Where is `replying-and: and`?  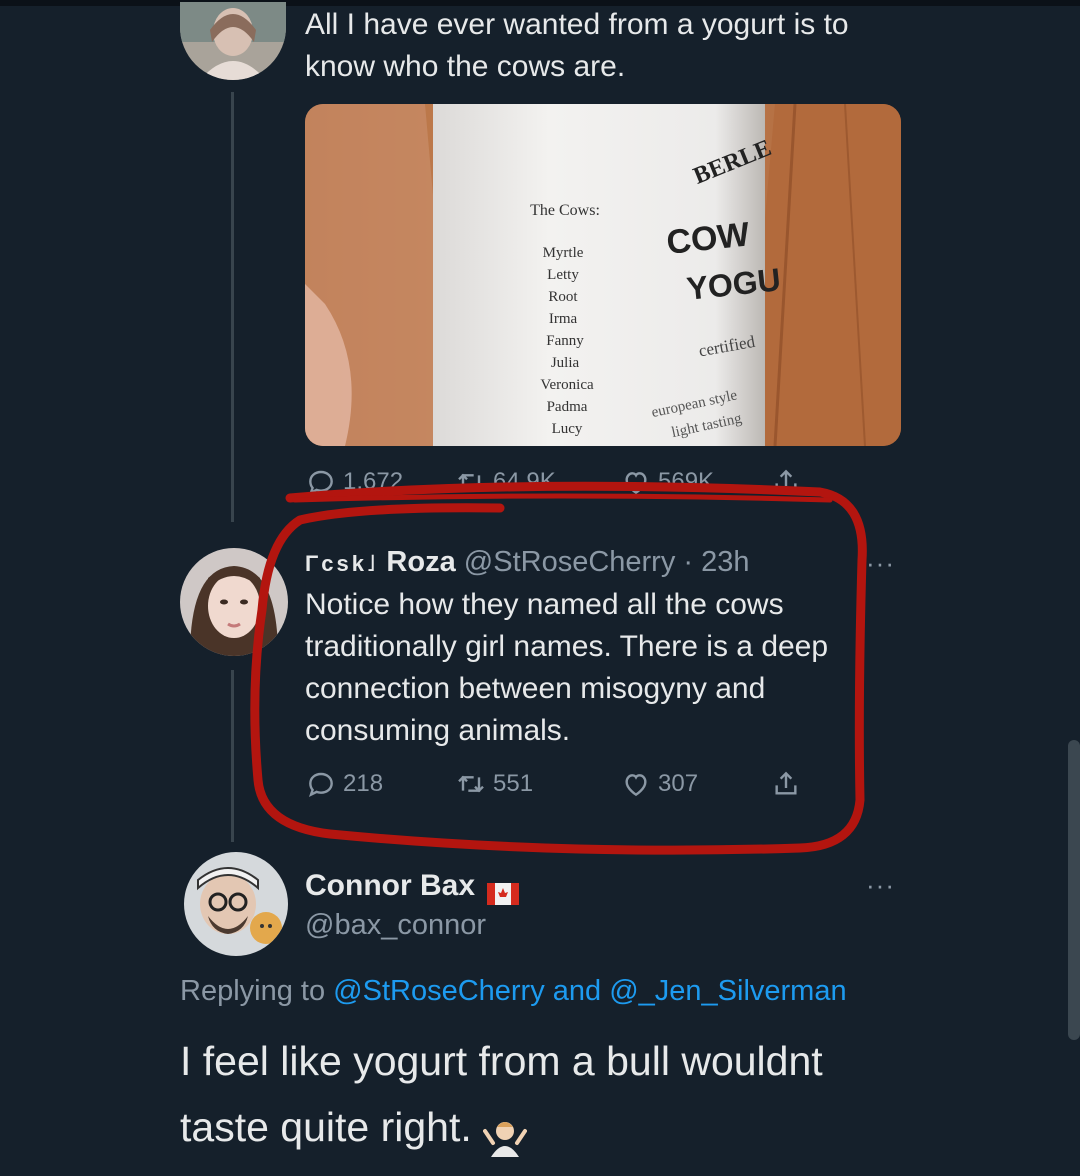
replying-and: and is located at coordinates (577, 991).